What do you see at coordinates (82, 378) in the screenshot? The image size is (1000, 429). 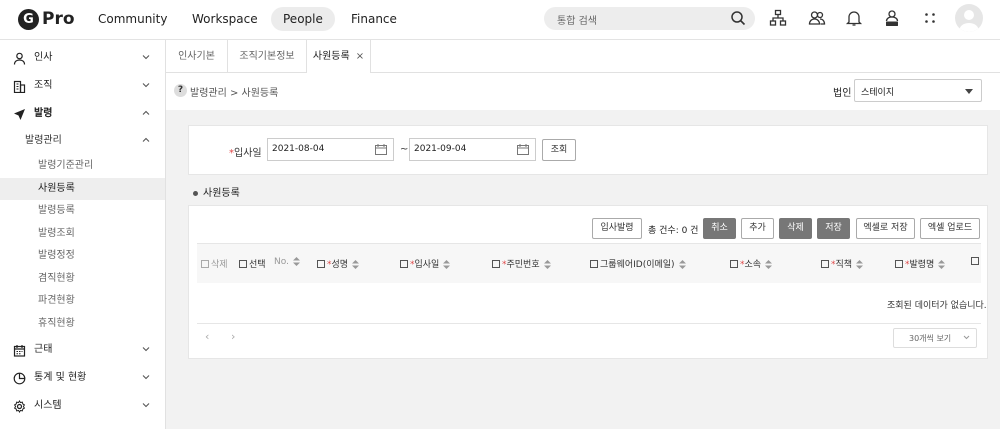 I see `sidebar-item-statistics: 통계 및 현황` at bounding box center [82, 378].